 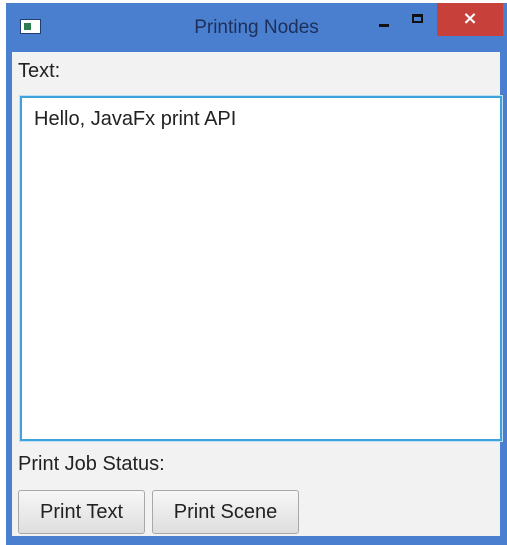 What do you see at coordinates (81, 512) in the screenshot?
I see `print-text-button: Print Text` at bounding box center [81, 512].